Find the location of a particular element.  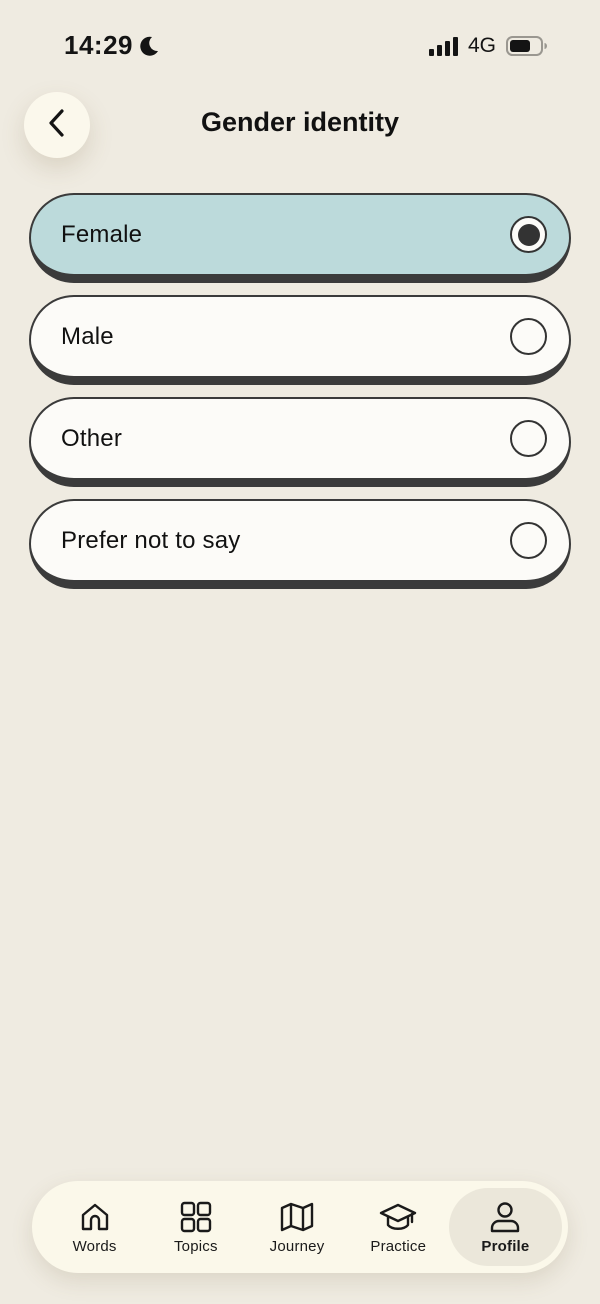

home-icon is located at coordinates (95, 1217).